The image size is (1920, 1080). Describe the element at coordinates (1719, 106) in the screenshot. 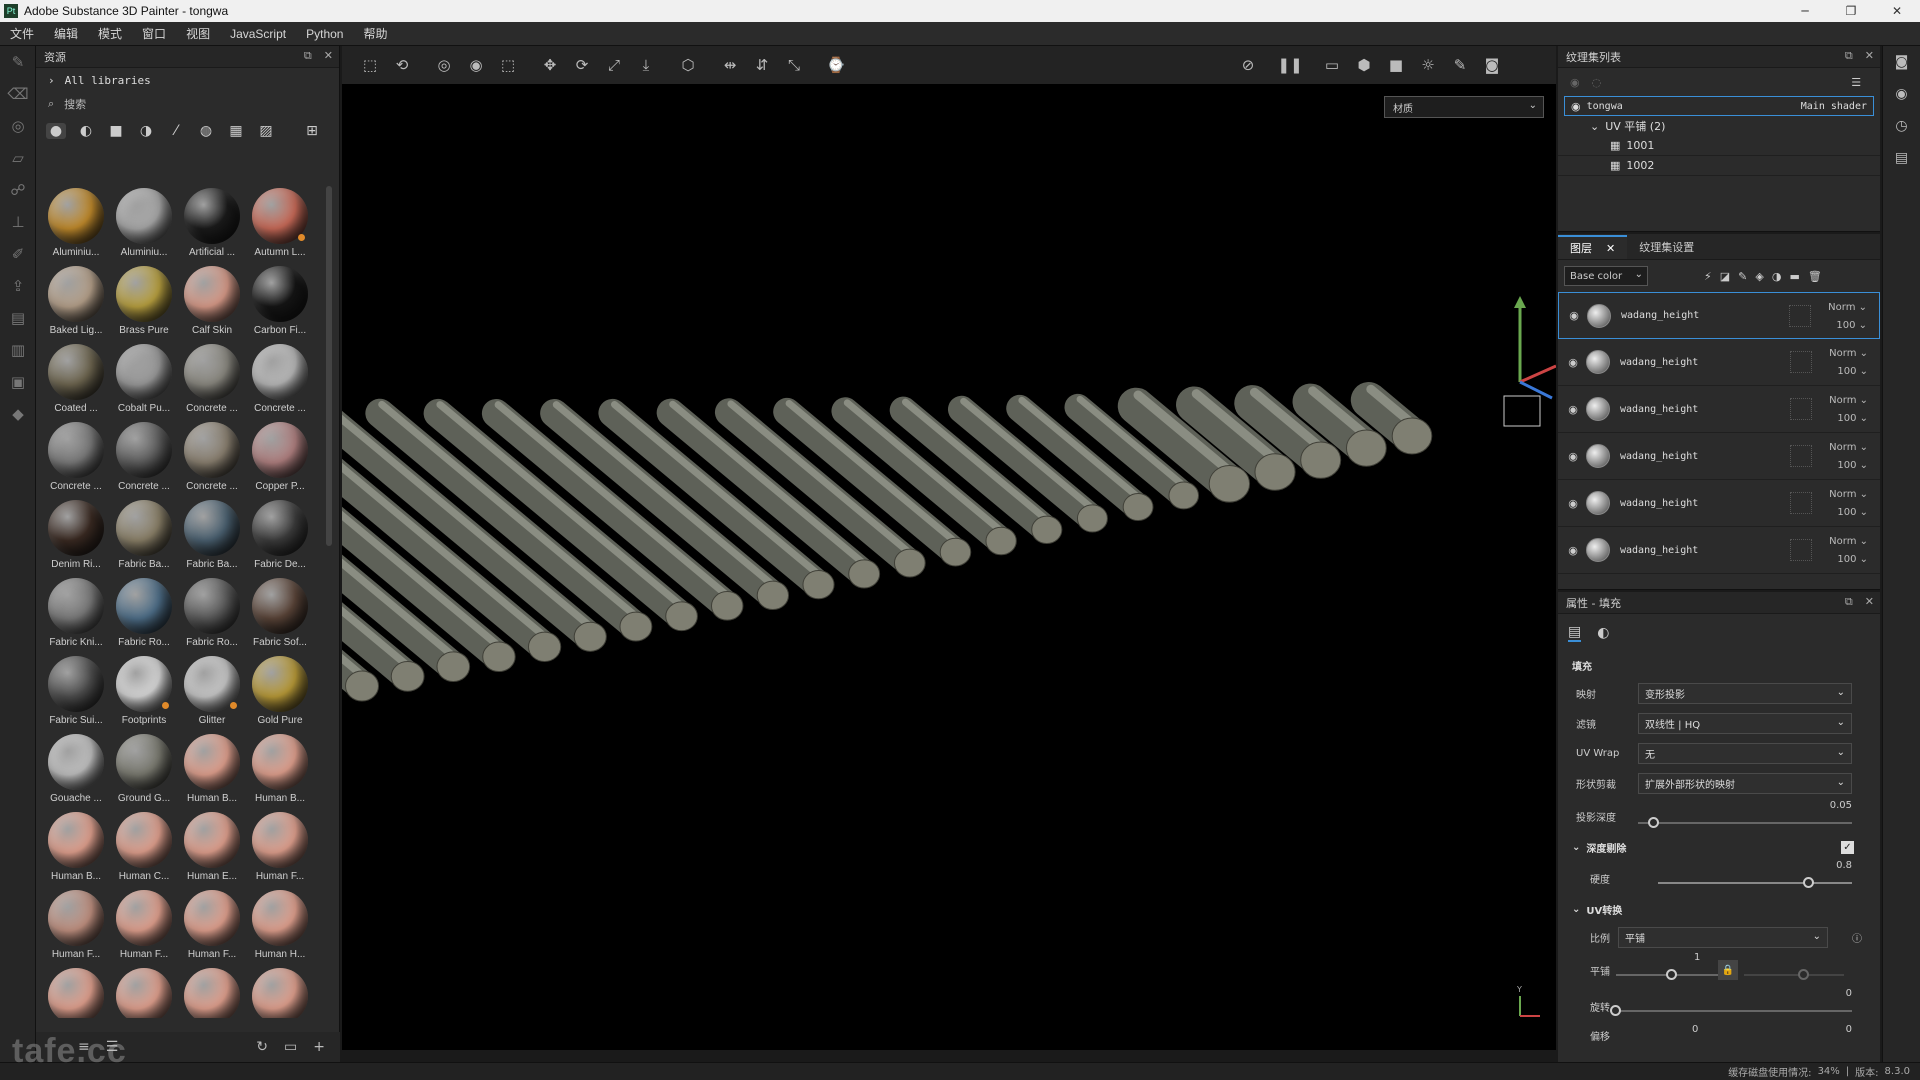

I see `texture-set-row: ◉ tongwa Main shader` at that location.